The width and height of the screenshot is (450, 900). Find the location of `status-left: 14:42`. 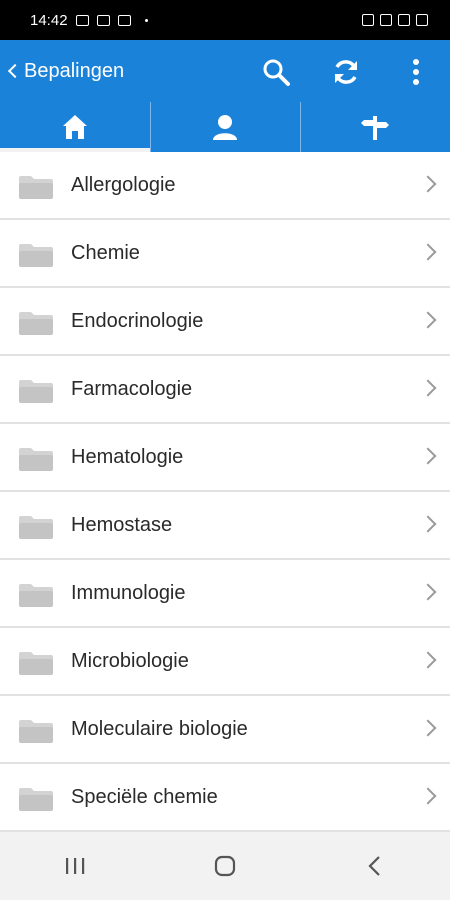

status-left: 14:42 is located at coordinates (89, 20).